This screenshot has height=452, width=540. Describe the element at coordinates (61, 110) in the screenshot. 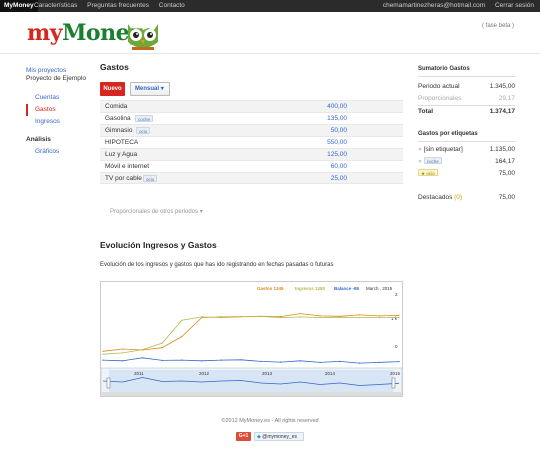

I see `sidebar-item-gastos: Gastos` at that location.